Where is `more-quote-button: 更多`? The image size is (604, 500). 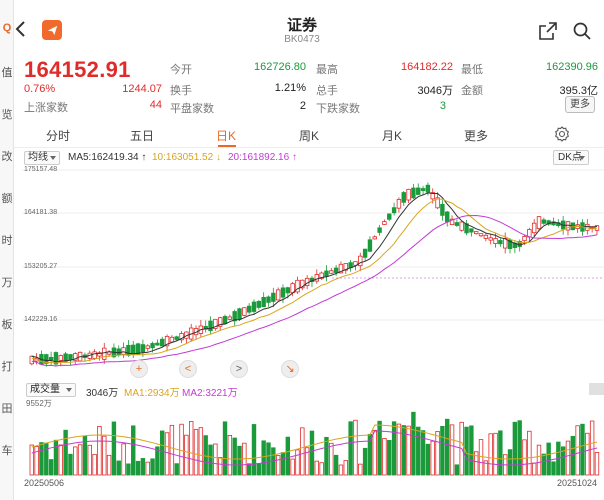 more-quote-button: 更多 is located at coordinates (580, 104).